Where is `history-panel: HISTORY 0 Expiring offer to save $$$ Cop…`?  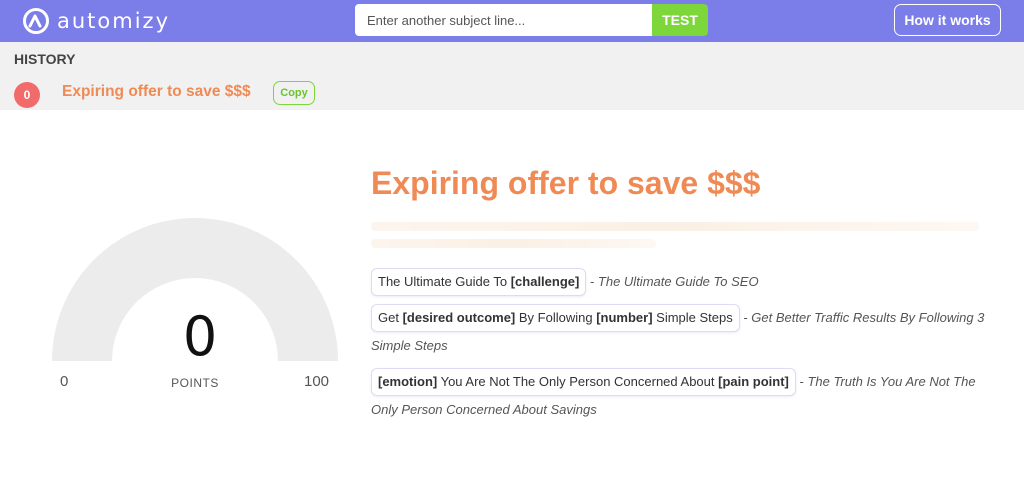
history-panel: HISTORY 0 Expiring offer to save $$$ Cop… is located at coordinates (512, 76).